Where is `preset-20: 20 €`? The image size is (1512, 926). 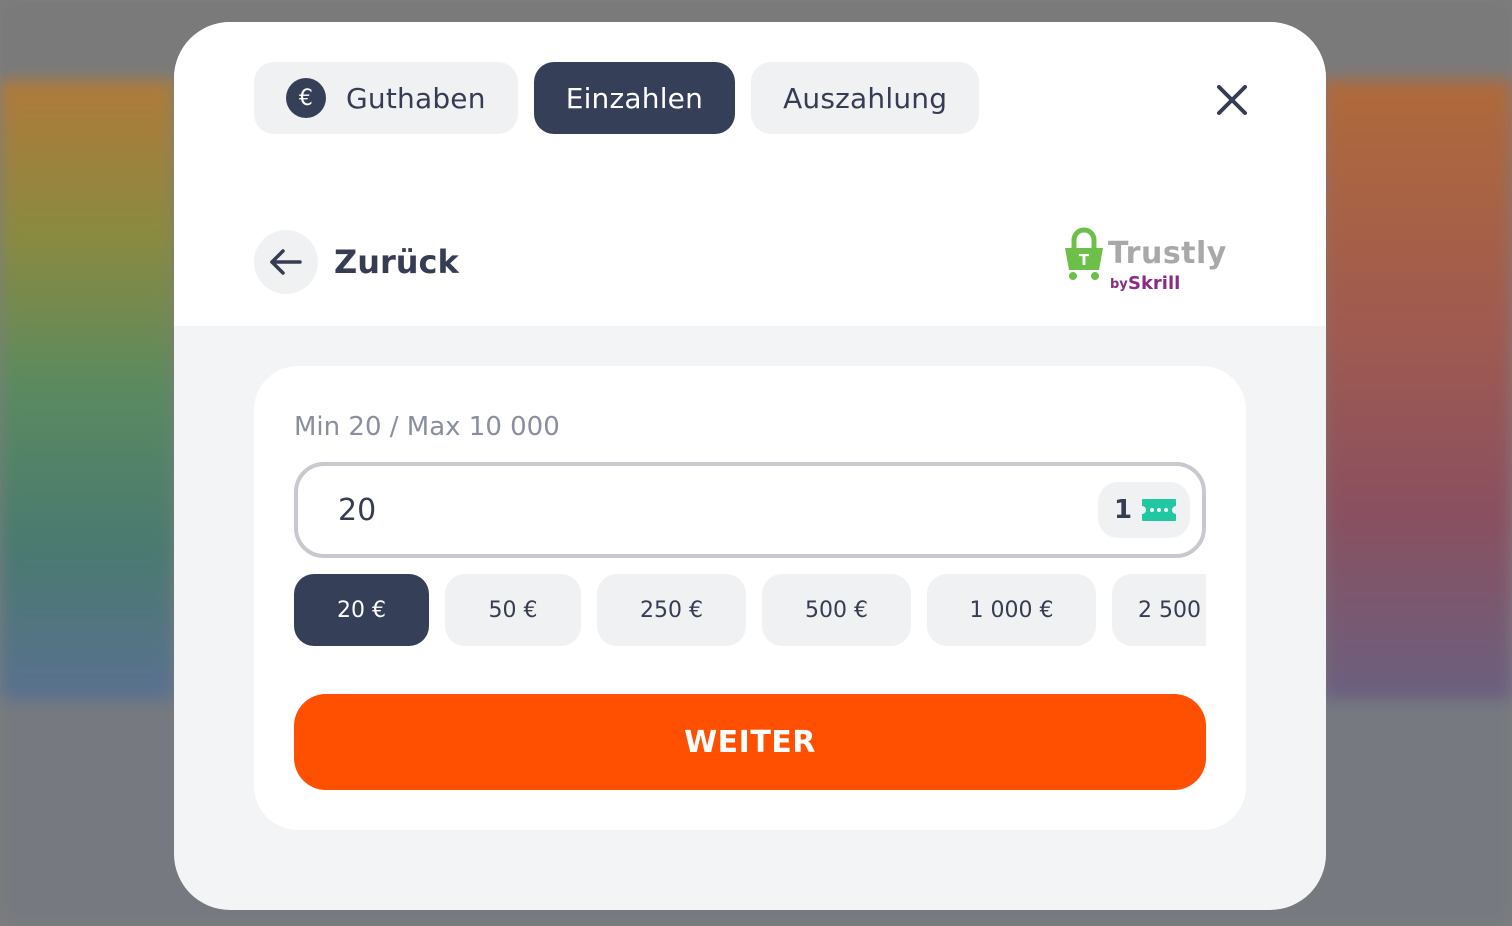
preset-20: 20 € is located at coordinates (361, 610).